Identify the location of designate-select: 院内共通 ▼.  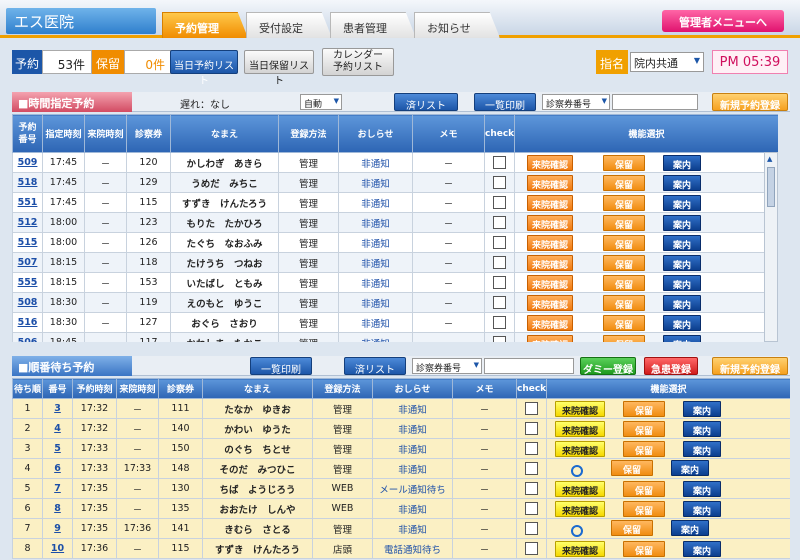
(667, 62).